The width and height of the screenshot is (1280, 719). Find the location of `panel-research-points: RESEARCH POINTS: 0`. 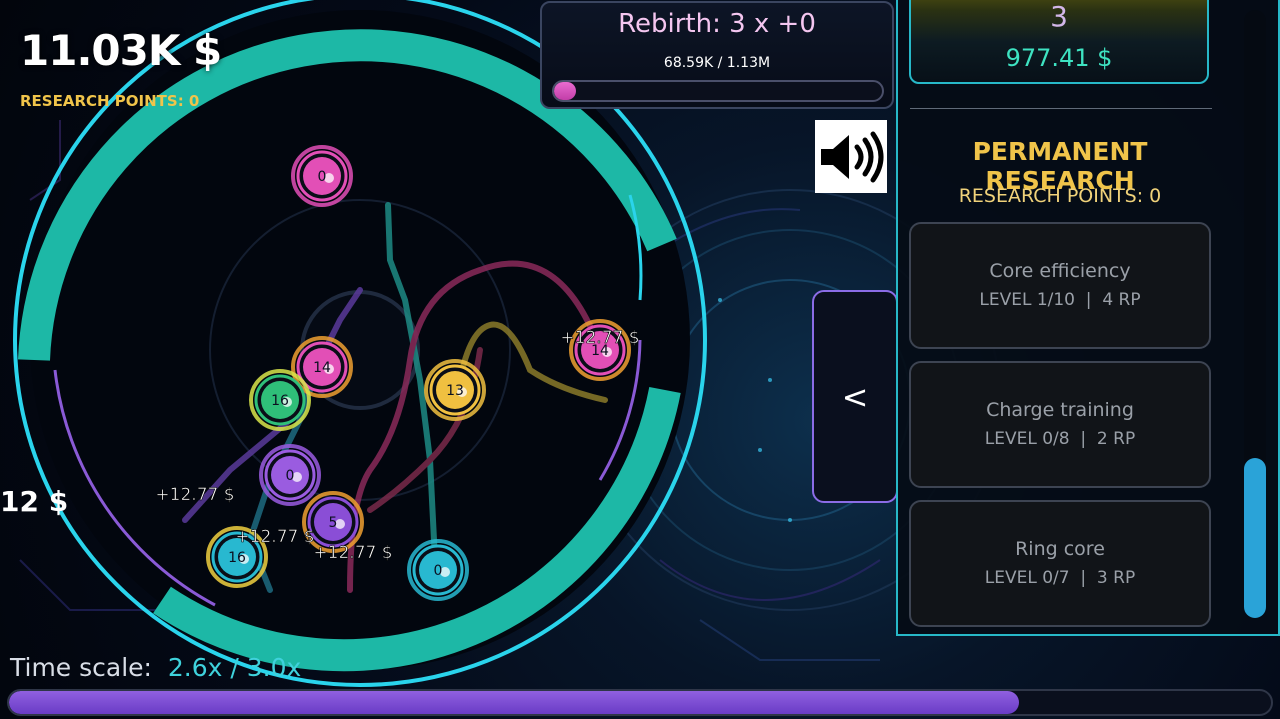

panel-research-points: RESEARCH POINTS: 0 is located at coordinates (1060, 196).